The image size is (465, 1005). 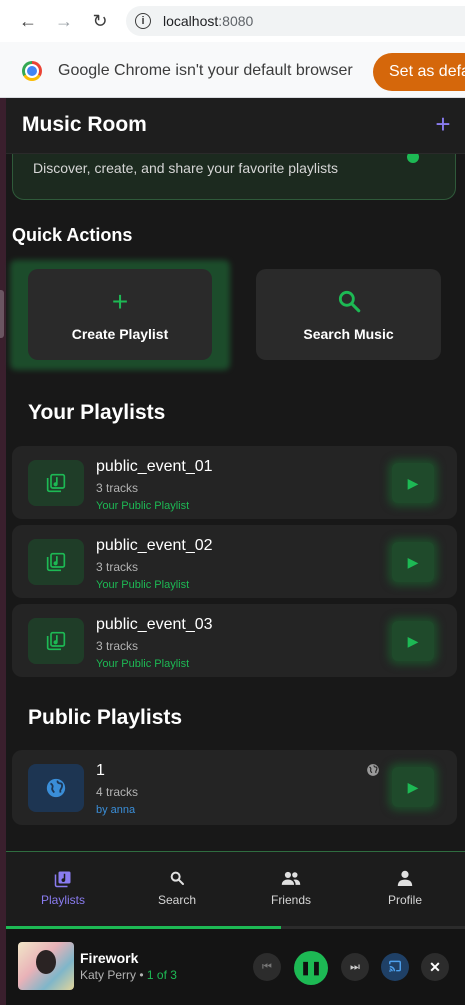 I want to click on queue-position: 1 of 3, so click(x=161, y=975).